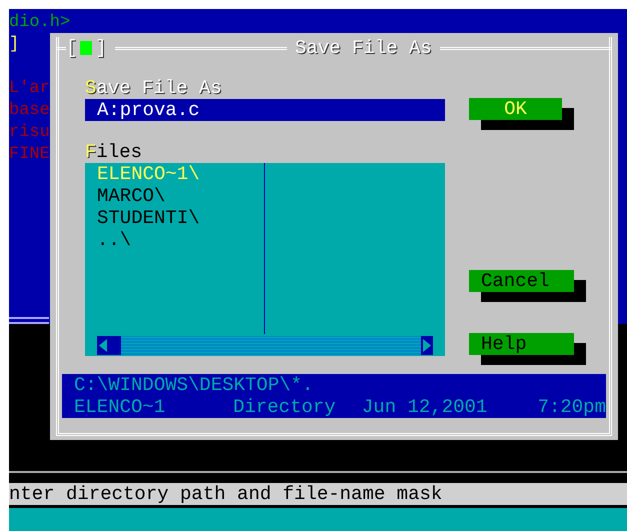  Describe the element at coordinates (180, 196) in the screenshot. I see `list-item: MARCO\` at that location.